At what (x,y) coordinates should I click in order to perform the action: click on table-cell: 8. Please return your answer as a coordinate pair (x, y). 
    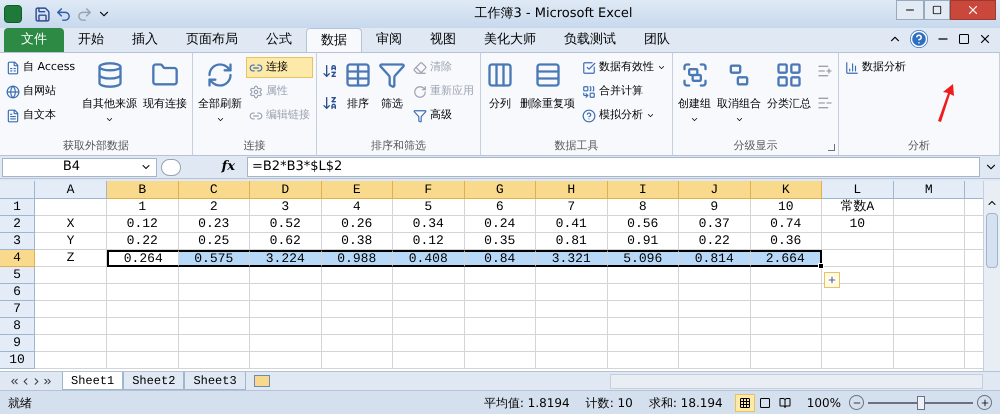
    Looking at the image, I should click on (643, 207).